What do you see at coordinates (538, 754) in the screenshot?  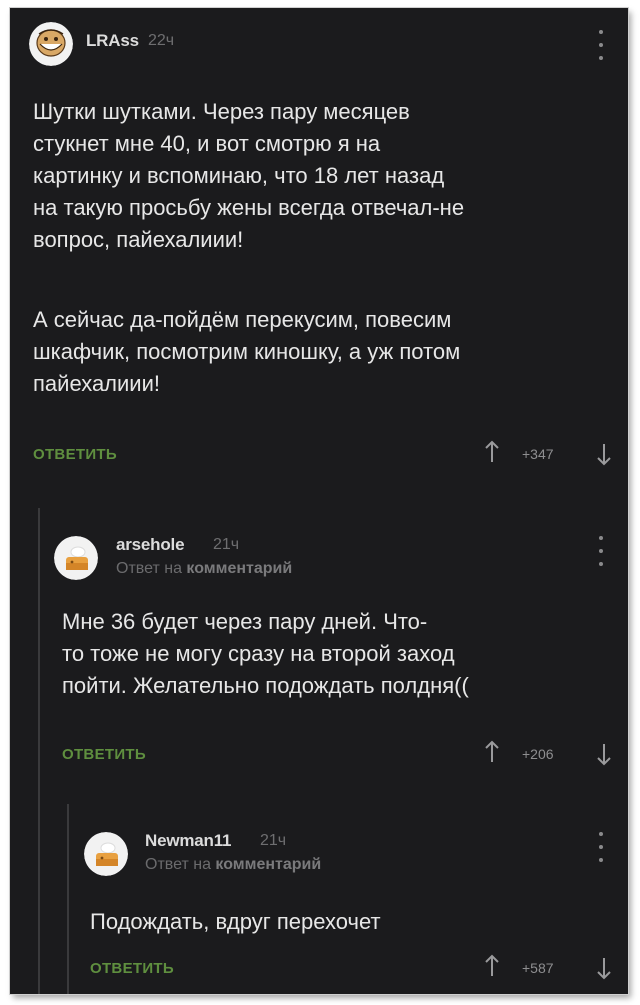 I see `rating-value: +206` at bounding box center [538, 754].